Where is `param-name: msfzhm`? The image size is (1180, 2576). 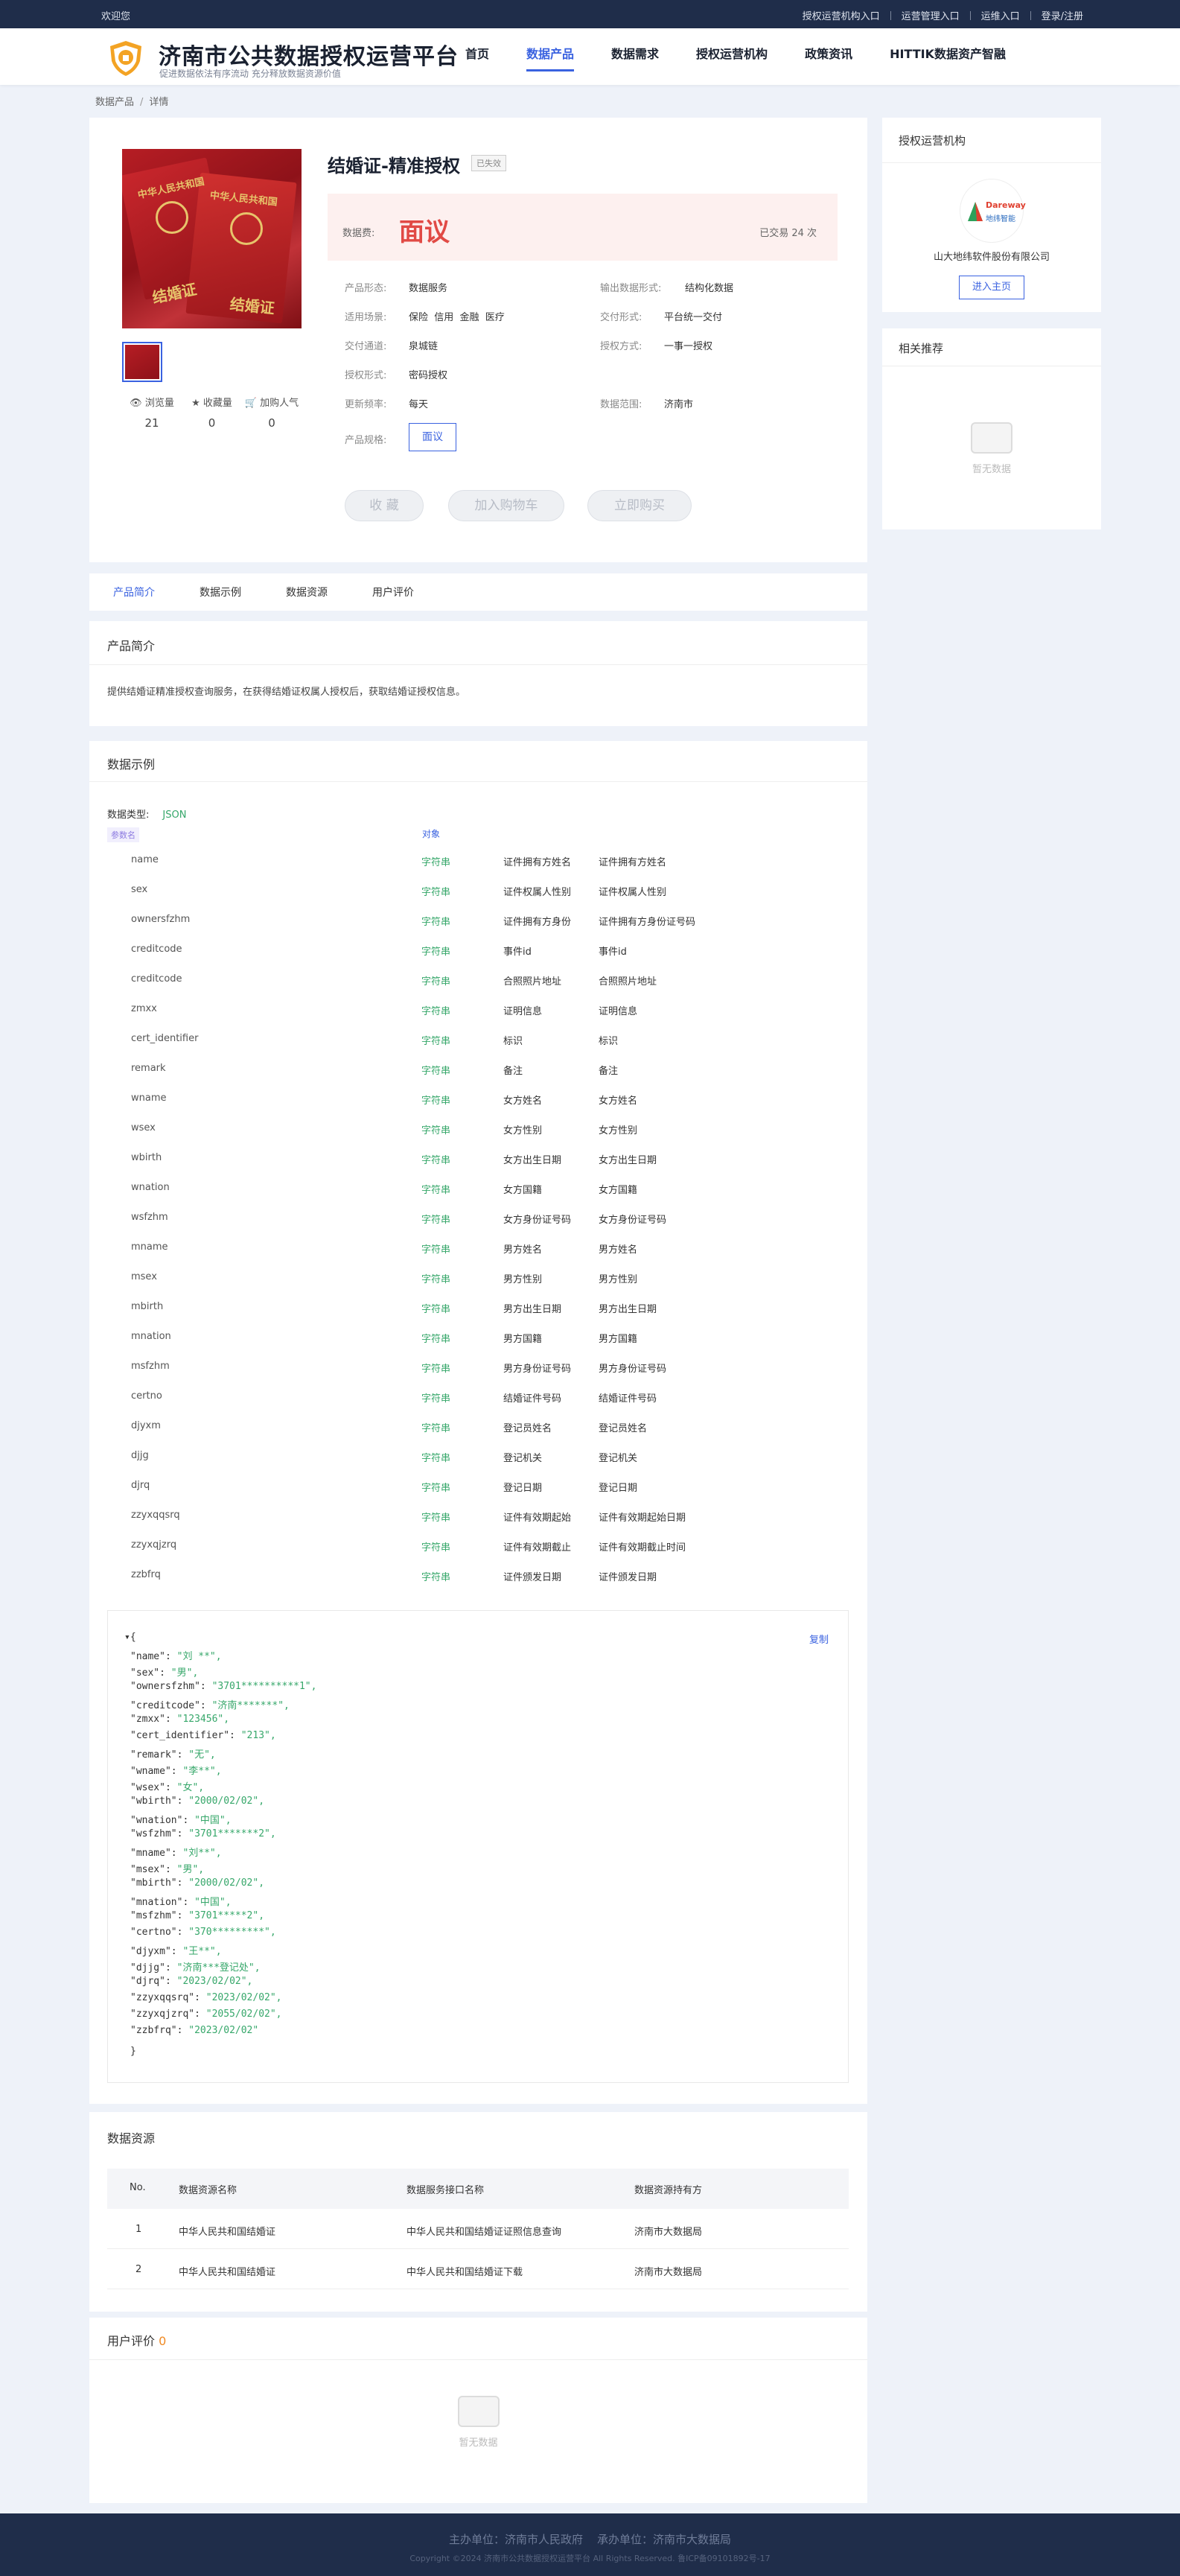 param-name: msfzhm is located at coordinates (150, 1366).